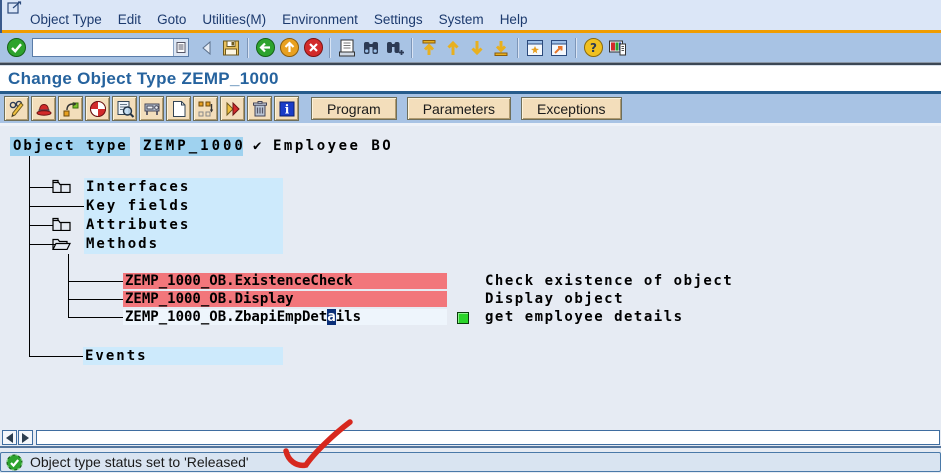 This screenshot has width=941, height=473. What do you see at coordinates (470, 447) in the screenshot?
I see `statusbar-divider` at bounding box center [470, 447].